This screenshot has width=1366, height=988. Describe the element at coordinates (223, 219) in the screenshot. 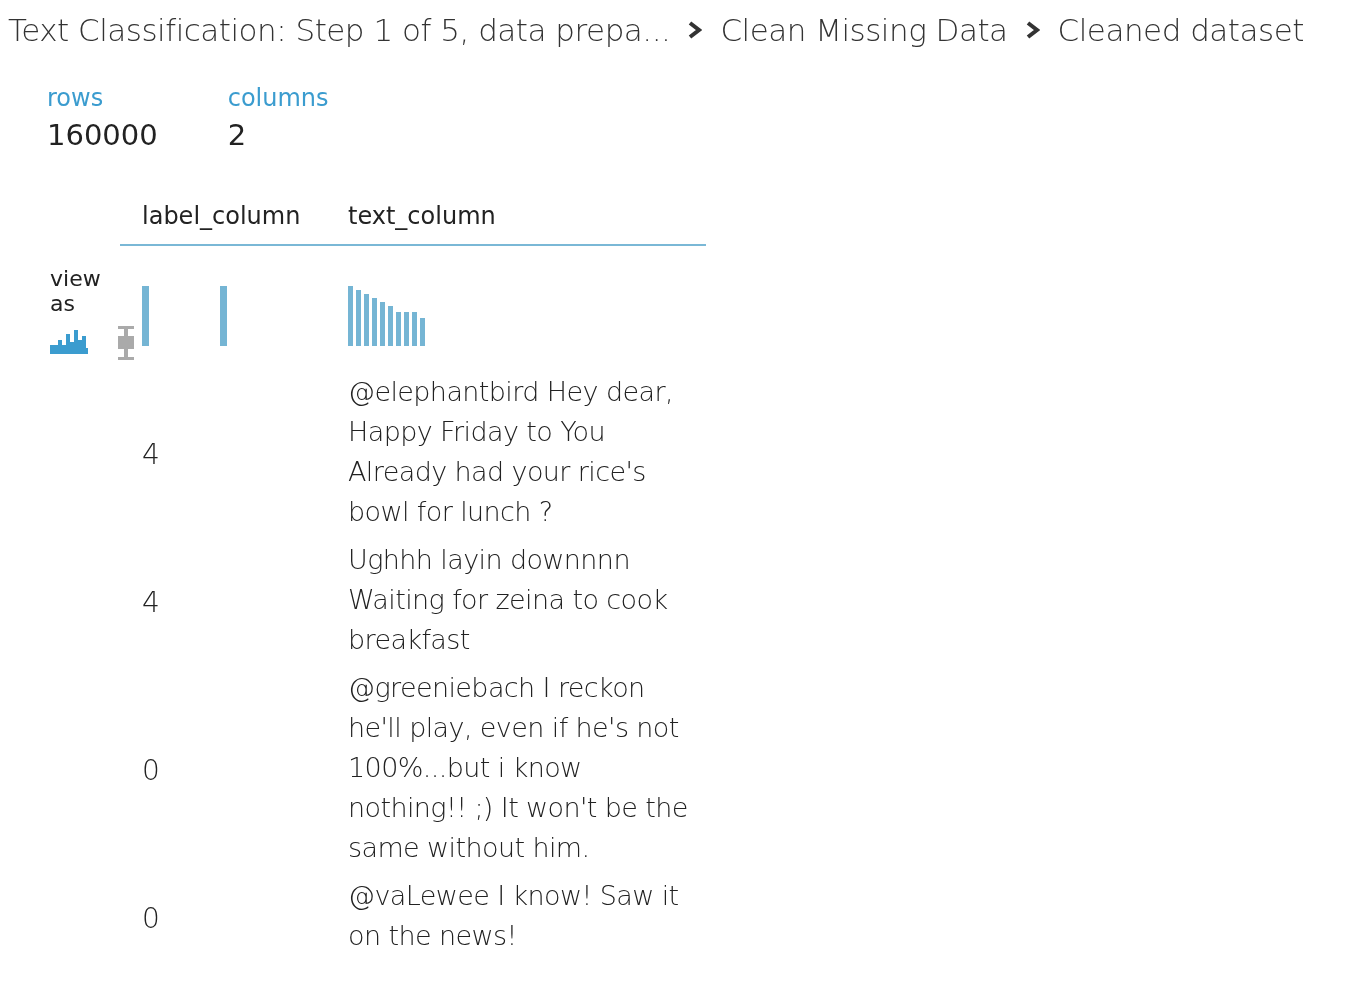

I see `column-header: label_column` at that location.